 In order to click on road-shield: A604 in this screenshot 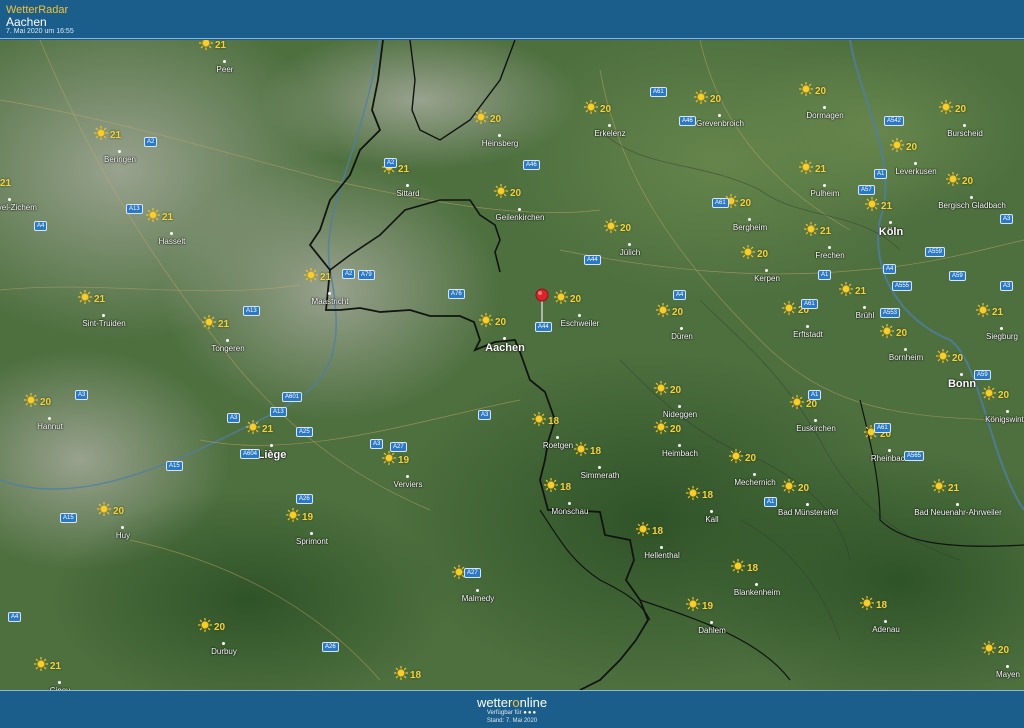, I will do `click(250, 454)`.